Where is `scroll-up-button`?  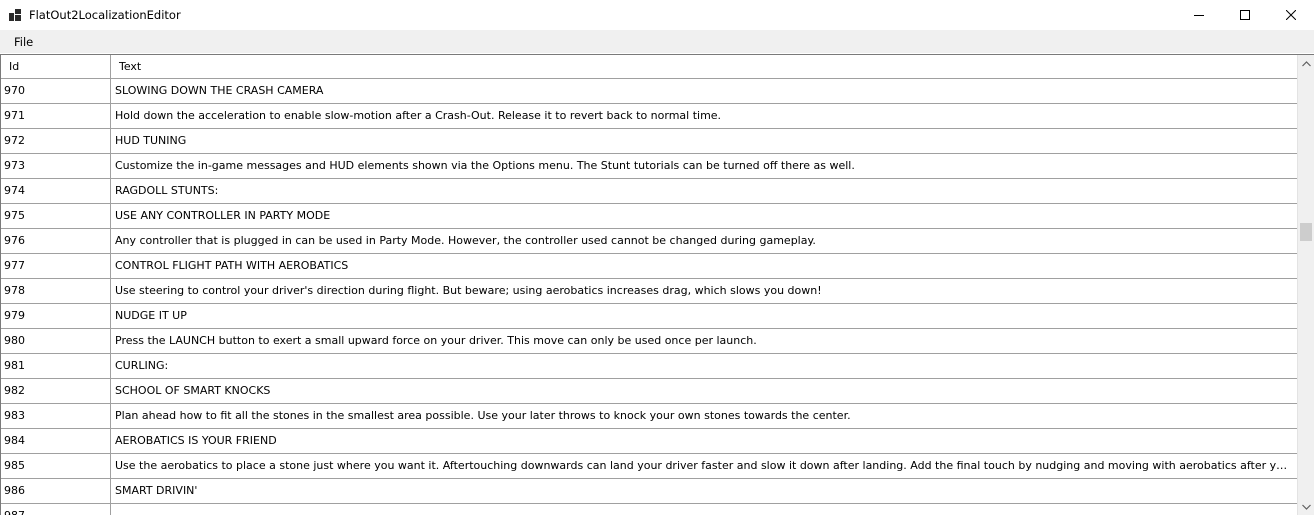
scroll-up-button is located at coordinates (1306, 63).